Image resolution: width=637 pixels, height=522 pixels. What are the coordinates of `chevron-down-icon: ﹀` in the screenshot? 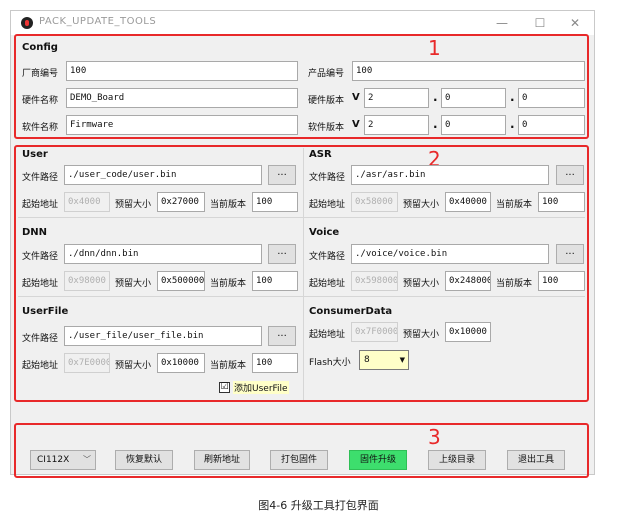 It's located at (87, 459).